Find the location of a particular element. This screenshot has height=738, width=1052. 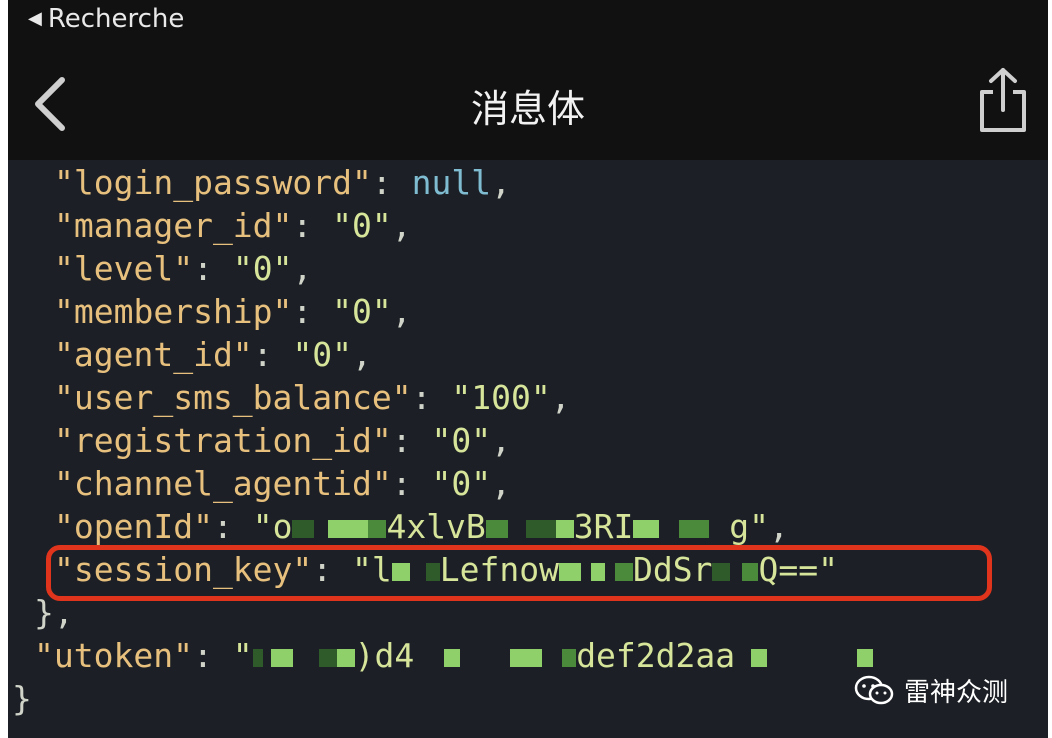

json-line-membership: "membership": "0", is located at coordinates (233, 312).